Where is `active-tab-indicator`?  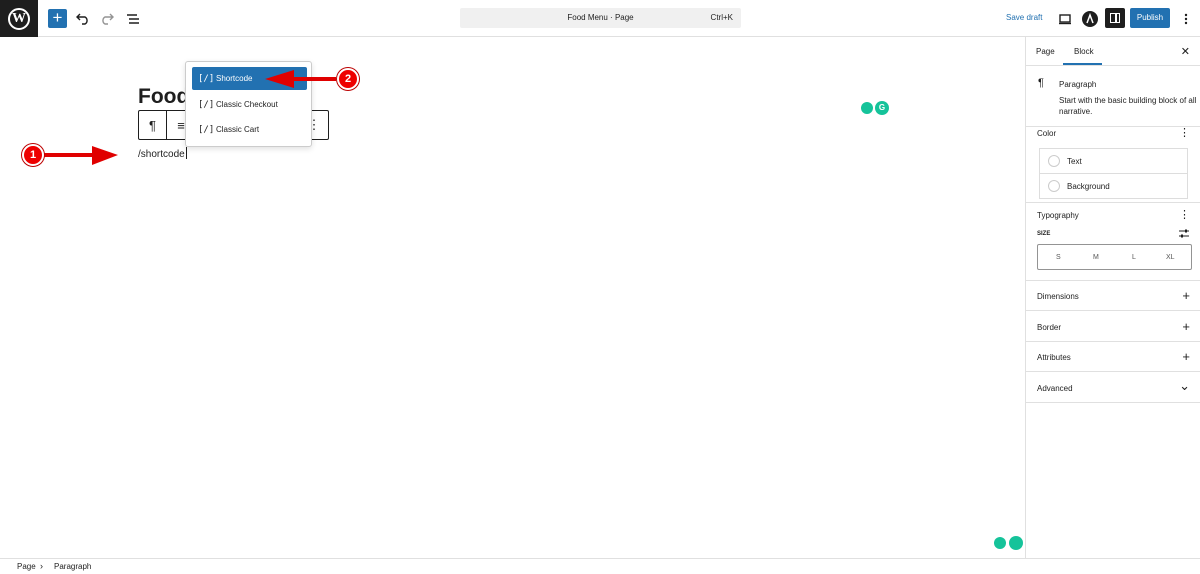
active-tab-indicator is located at coordinates (1082, 64).